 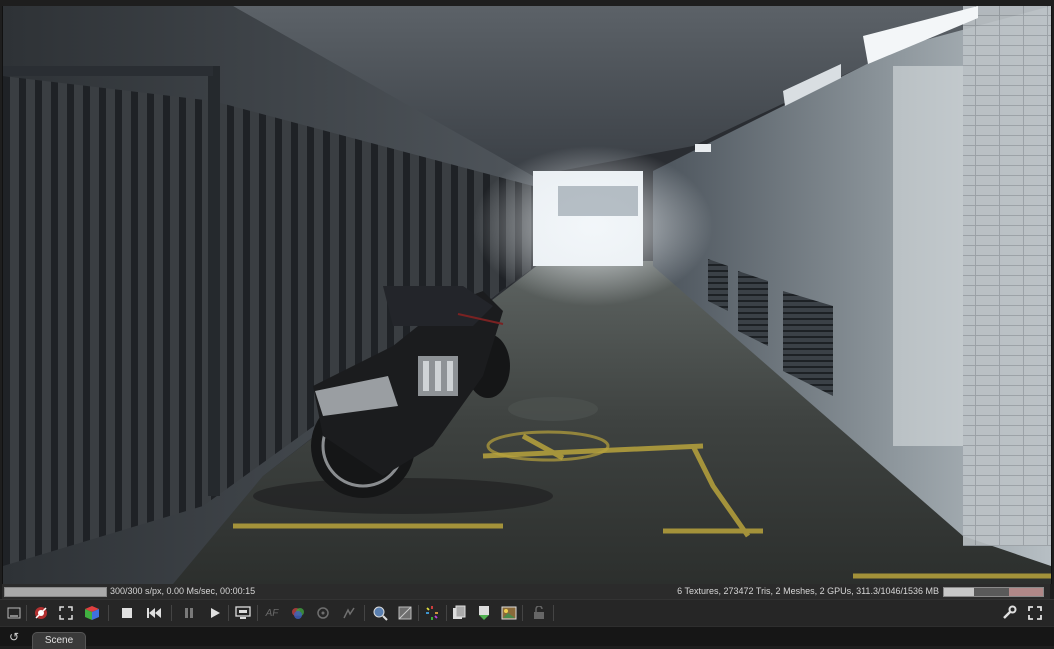 I want to click on render-stats-text: 300/300 s/px, 0.00 Ms/sec, 00:00:15, so click(x=183, y=591).